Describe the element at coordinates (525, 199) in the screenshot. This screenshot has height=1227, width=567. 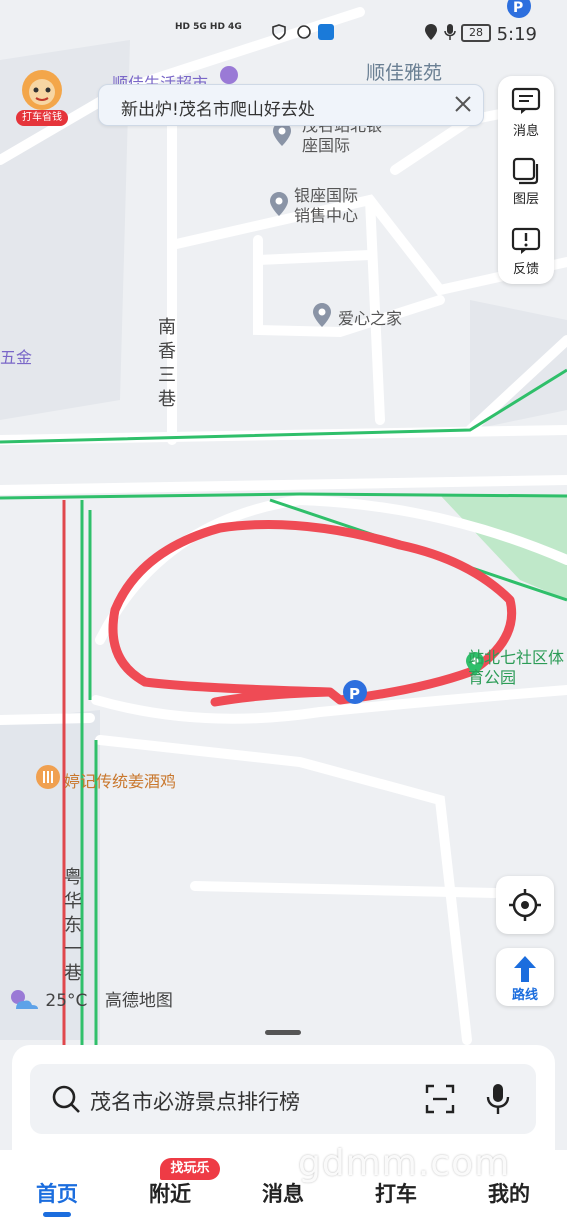
I see `layers-label: 图层` at that location.